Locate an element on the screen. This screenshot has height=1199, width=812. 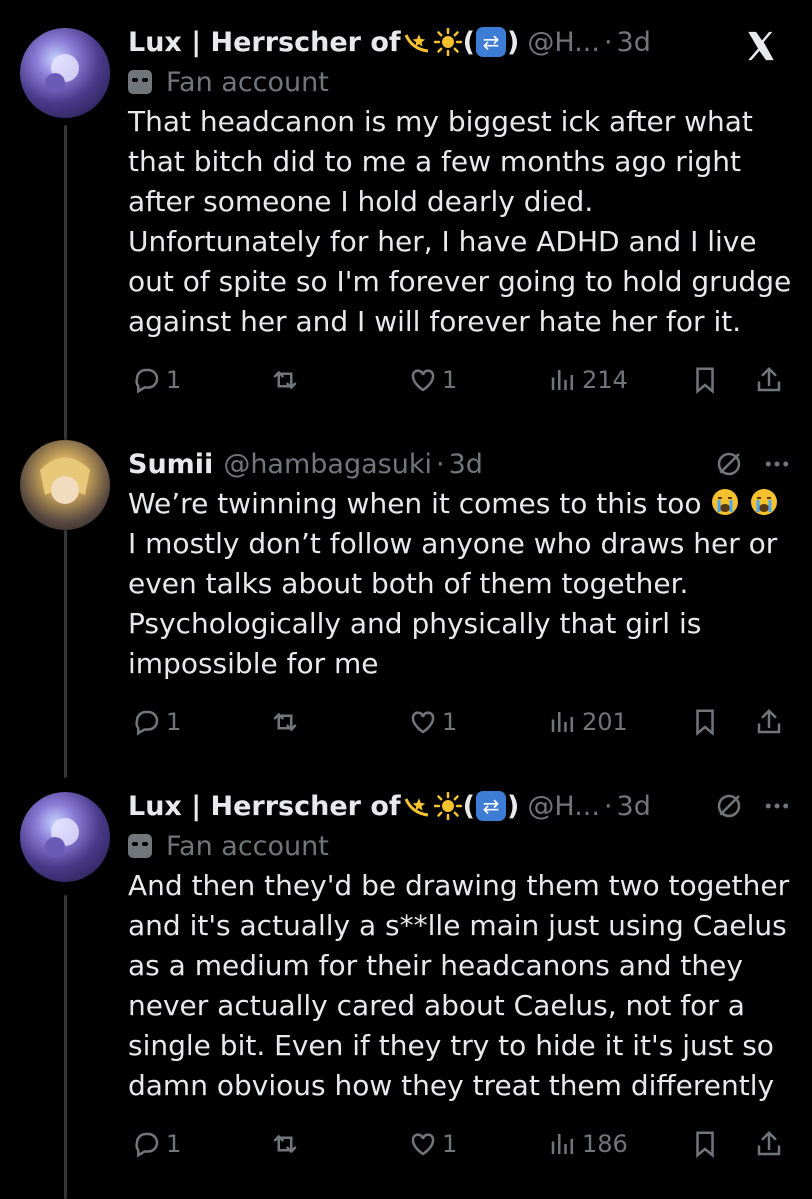
x-logo-icon is located at coordinates (761, 46).